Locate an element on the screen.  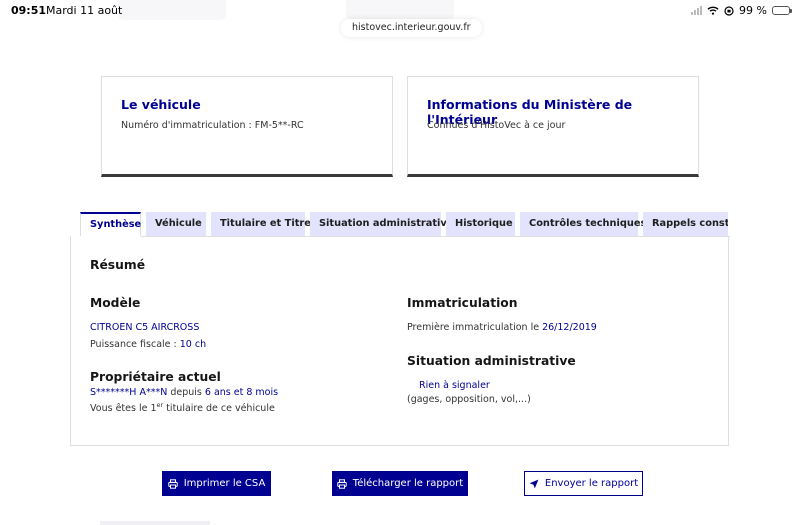
send-report-button: Envoyer le rapport is located at coordinates (583, 483).